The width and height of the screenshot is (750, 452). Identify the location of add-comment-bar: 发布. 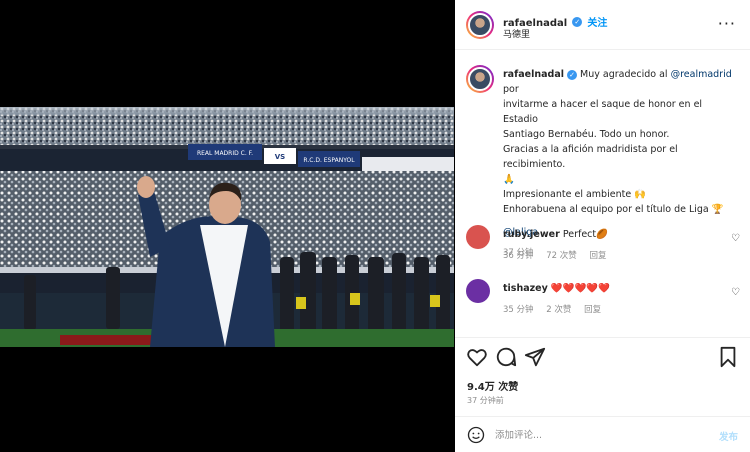
(602, 434).